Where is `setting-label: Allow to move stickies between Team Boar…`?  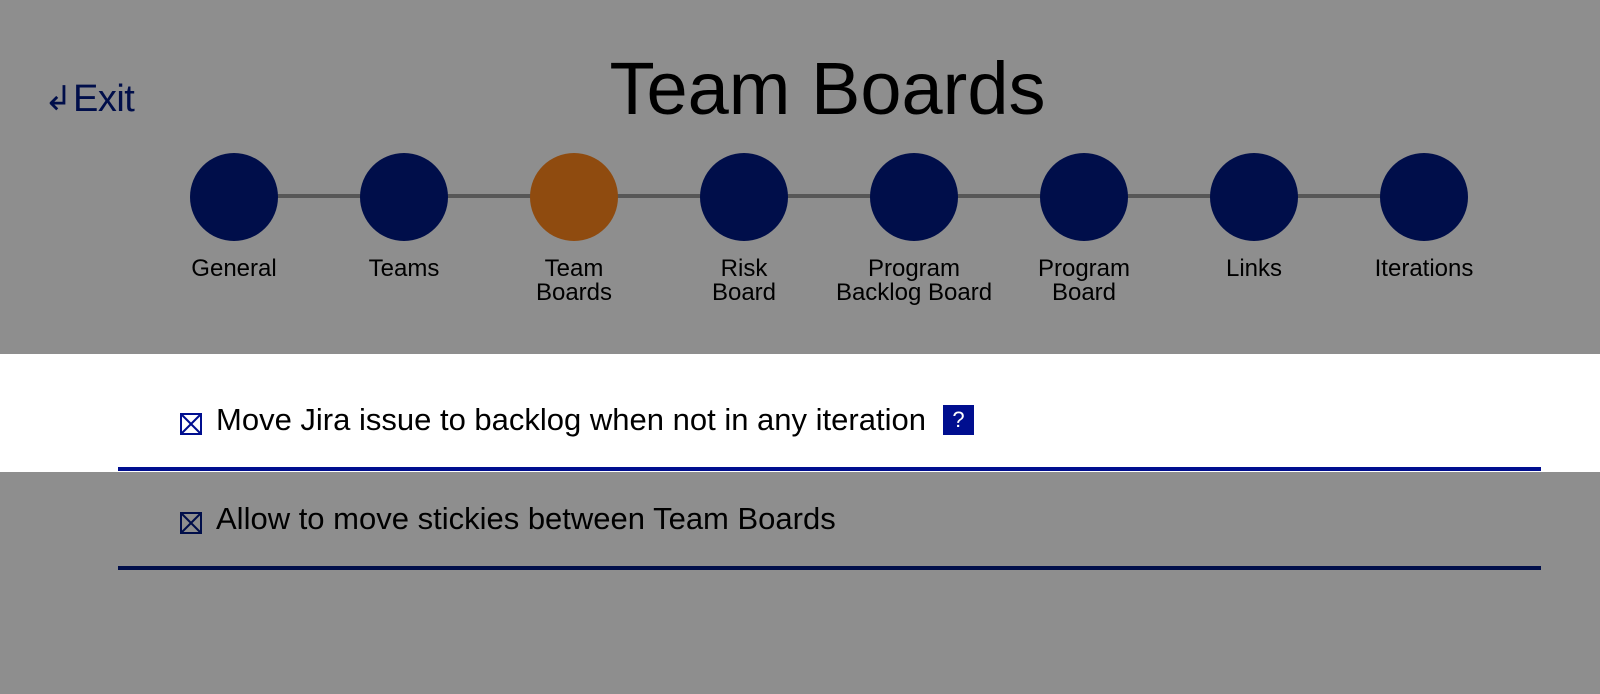 setting-label: Allow to move stickies between Team Boar… is located at coordinates (526, 518).